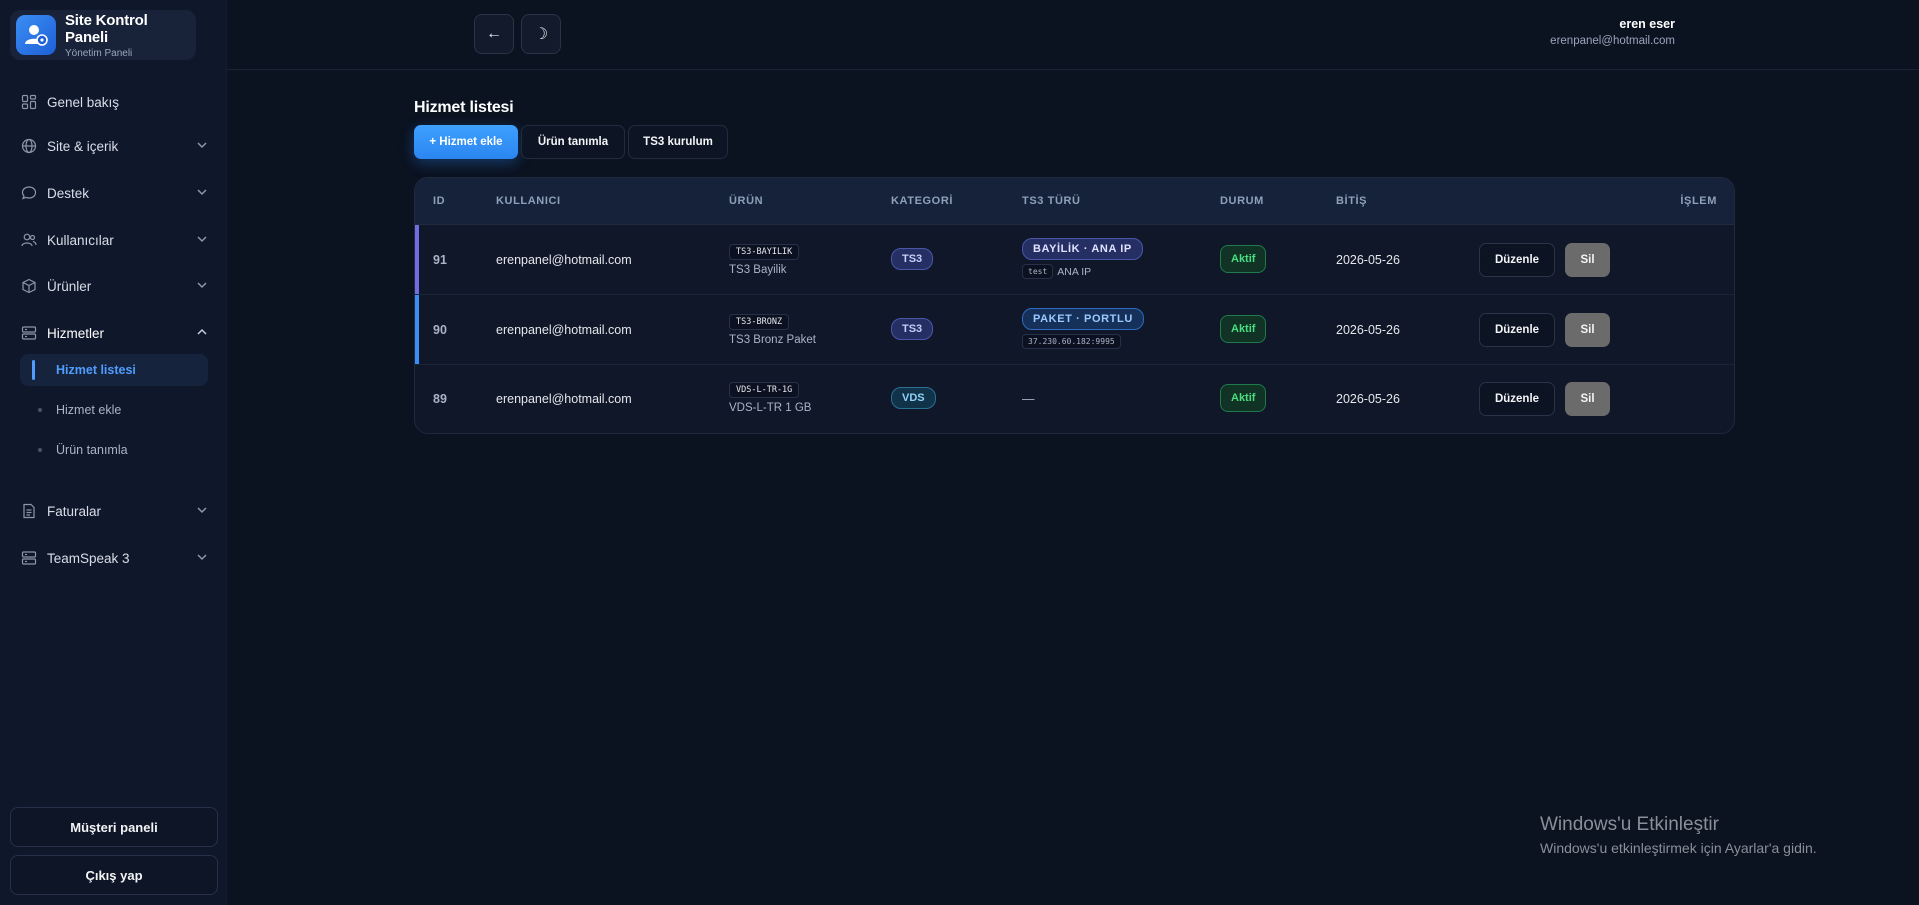 Image resolution: width=1919 pixels, height=905 pixels. What do you see at coordinates (770, 408) in the screenshot?
I see `product-name: VDS-L-TR 1 GB` at bounding box center [770, 408].